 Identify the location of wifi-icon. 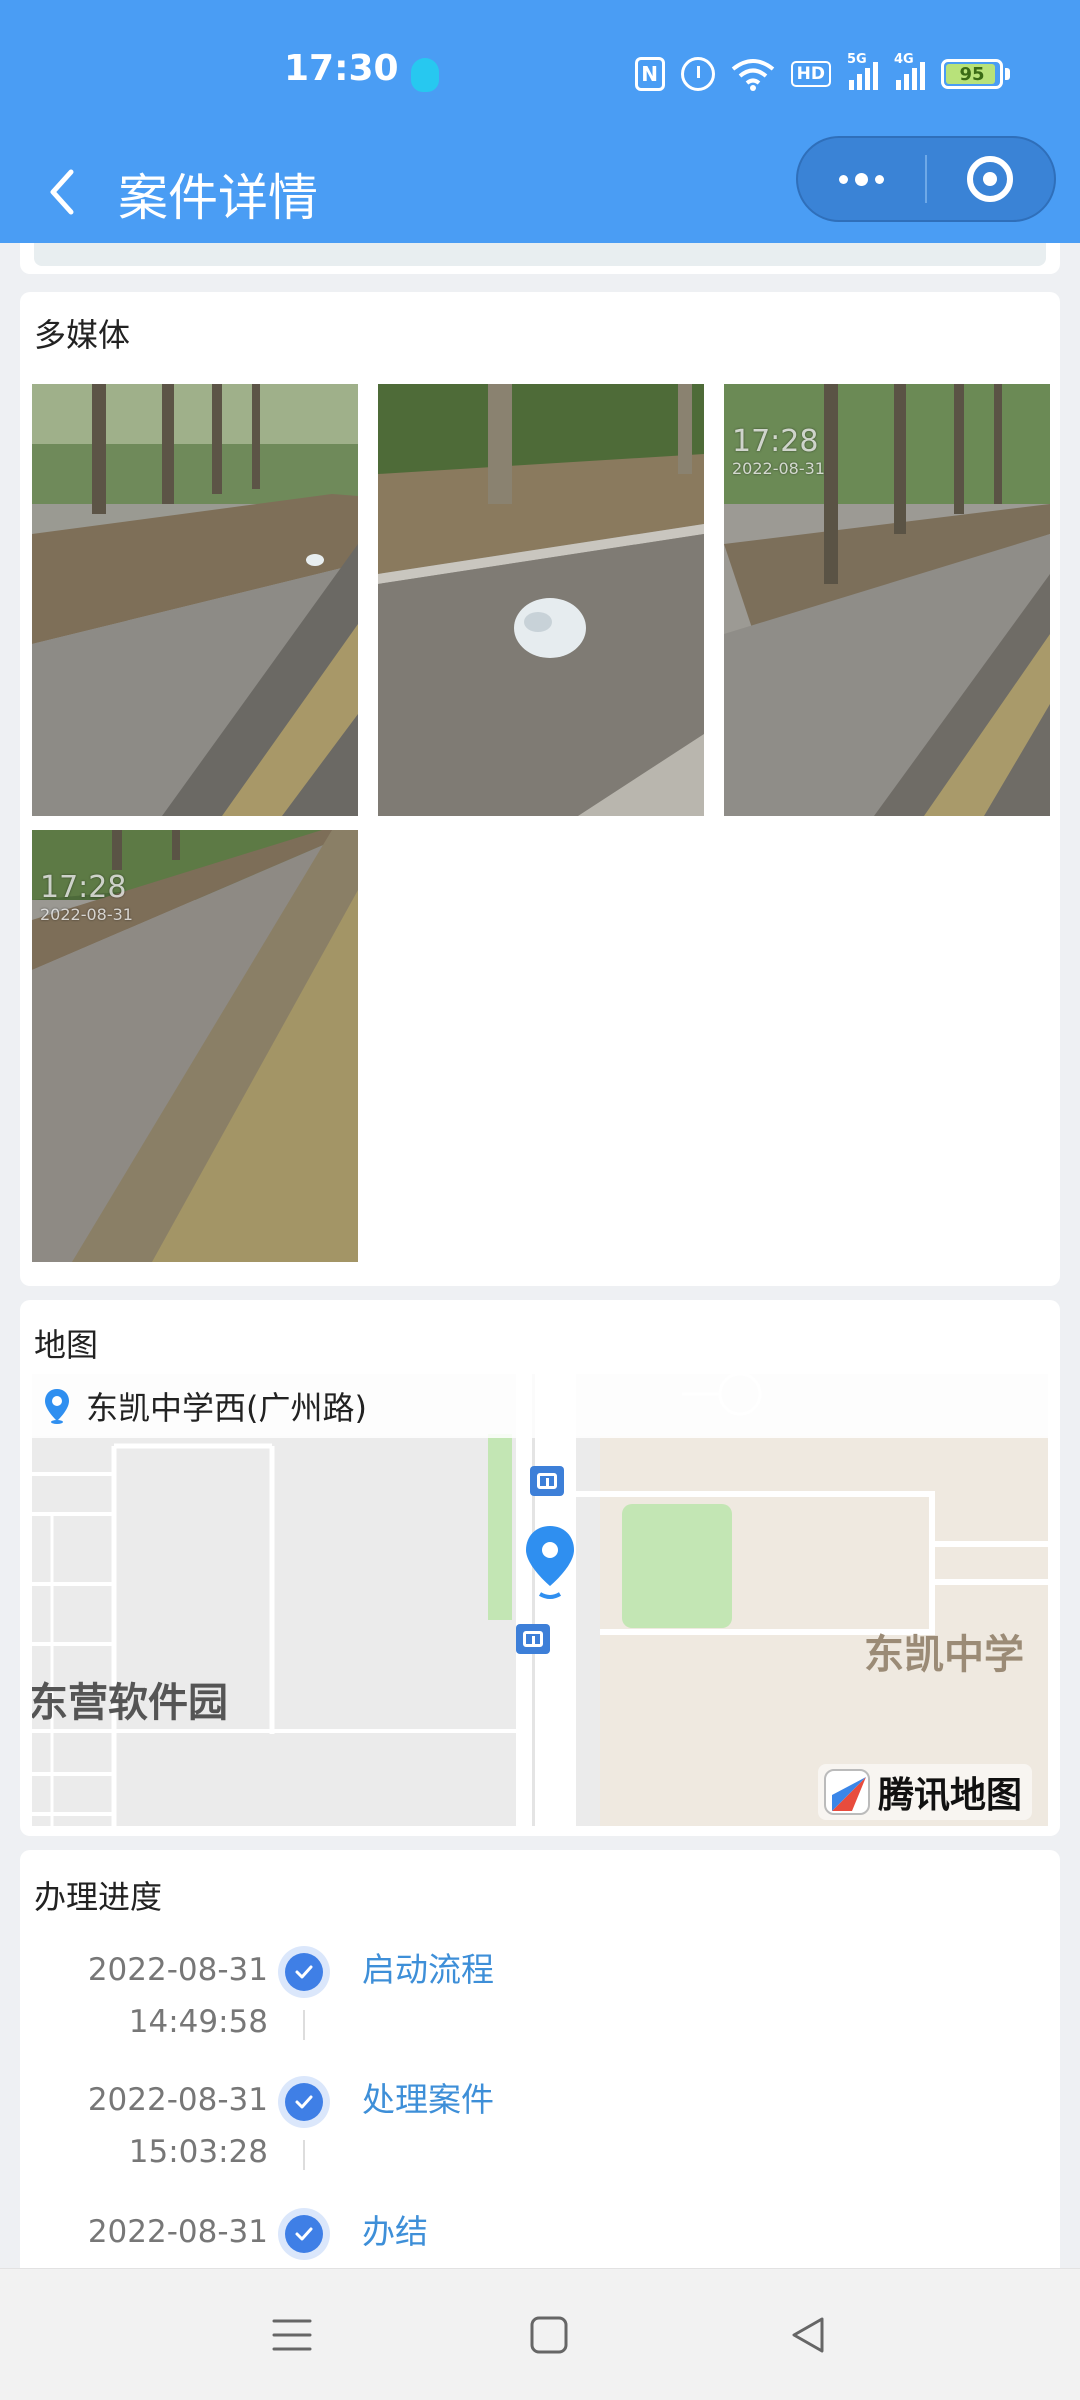
(753, 74).